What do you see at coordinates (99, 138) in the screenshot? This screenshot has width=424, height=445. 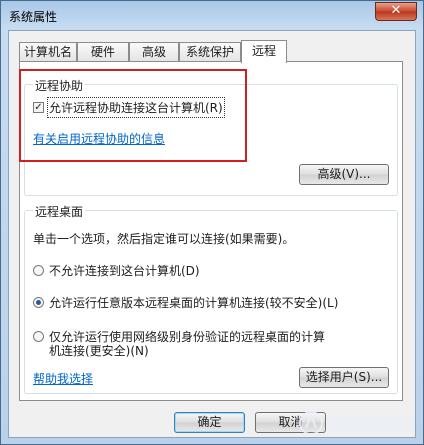 I see `remote-assistance-info-link: 有关启用远程协助的信息` at bounding box center [99, 138].